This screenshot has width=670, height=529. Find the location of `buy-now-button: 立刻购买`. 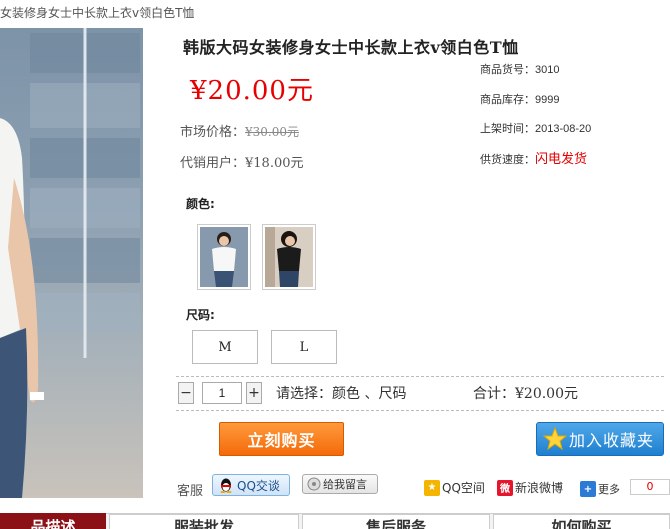

buy-now-button: 立刻购买 is located at coordinates (281, 439).